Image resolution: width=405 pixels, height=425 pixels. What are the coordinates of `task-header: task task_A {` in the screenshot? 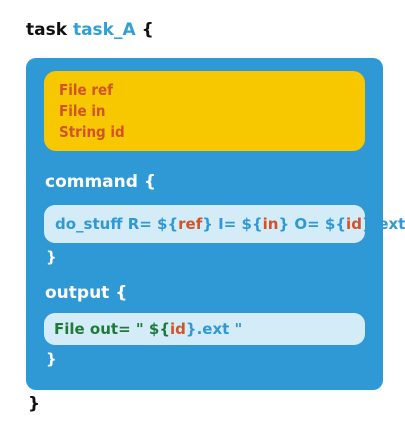 It's located at (90, 30).